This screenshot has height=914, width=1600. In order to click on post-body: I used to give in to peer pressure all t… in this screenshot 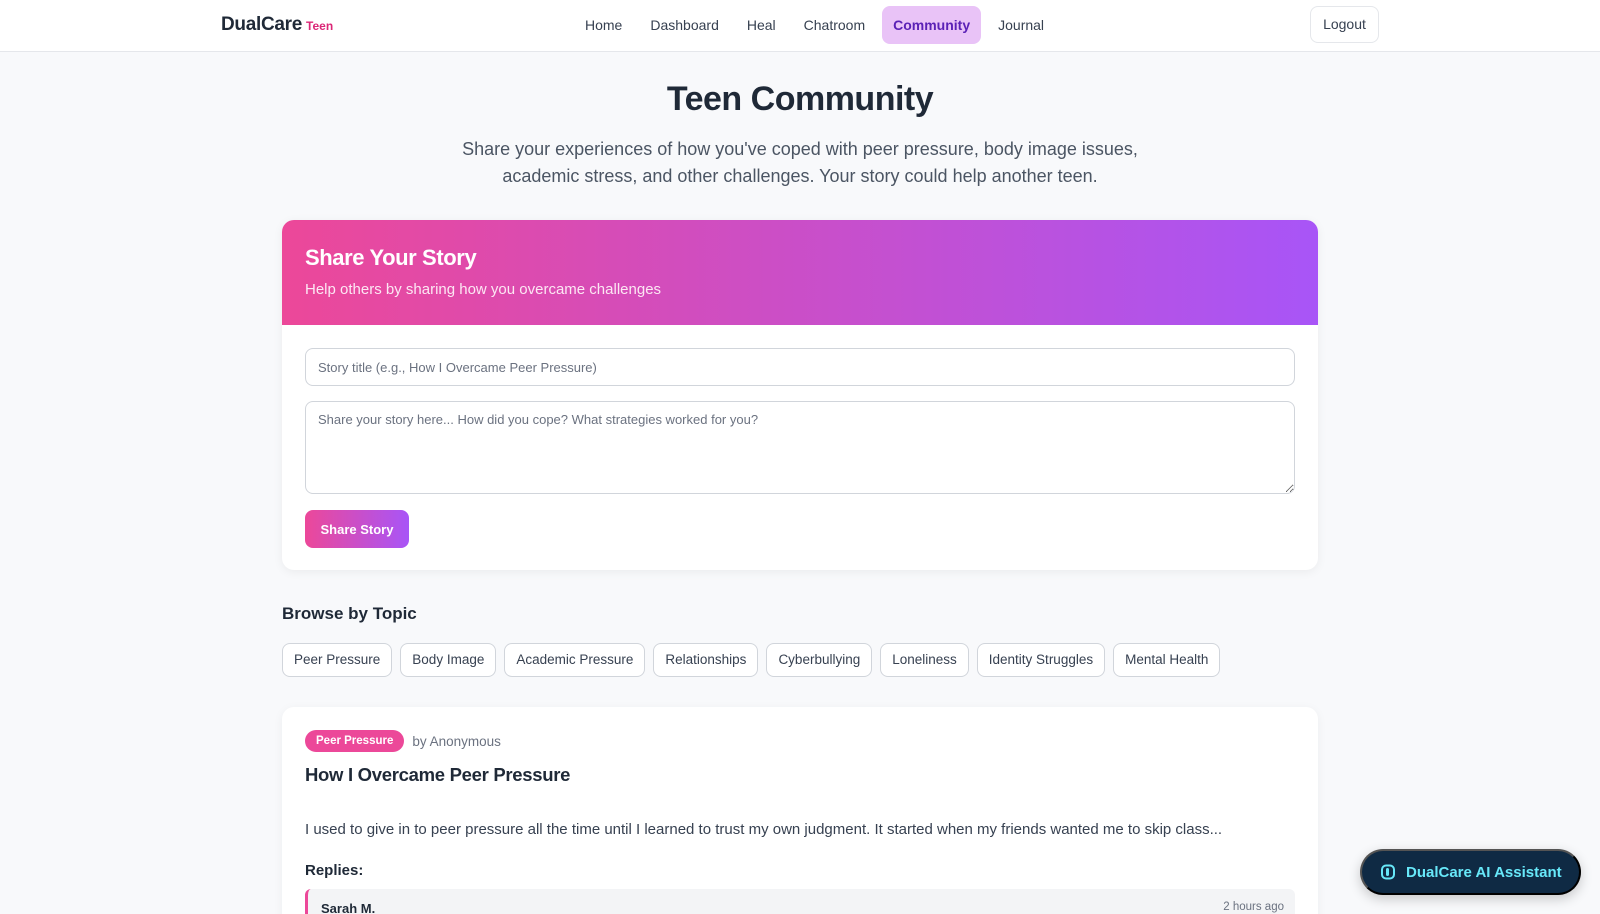, I will do `click(764, 829)`.